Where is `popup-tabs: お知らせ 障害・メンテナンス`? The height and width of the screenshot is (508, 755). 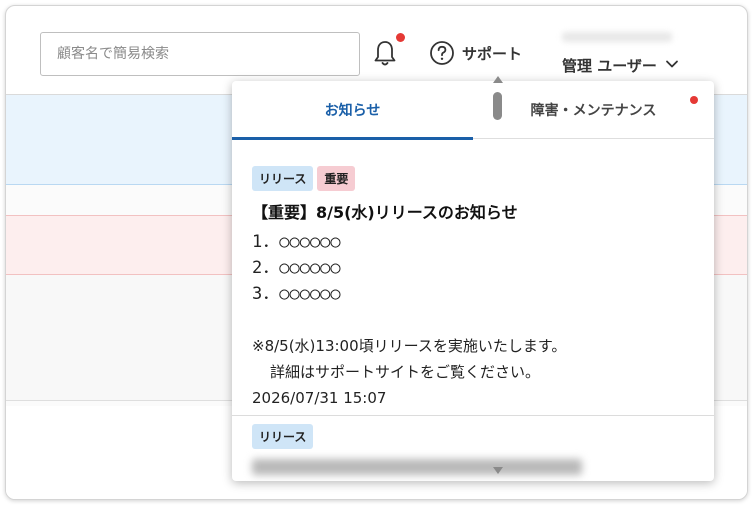 popup-tabs: お知らせ 障害・メンテナンス is located at coordinates (473, 110).